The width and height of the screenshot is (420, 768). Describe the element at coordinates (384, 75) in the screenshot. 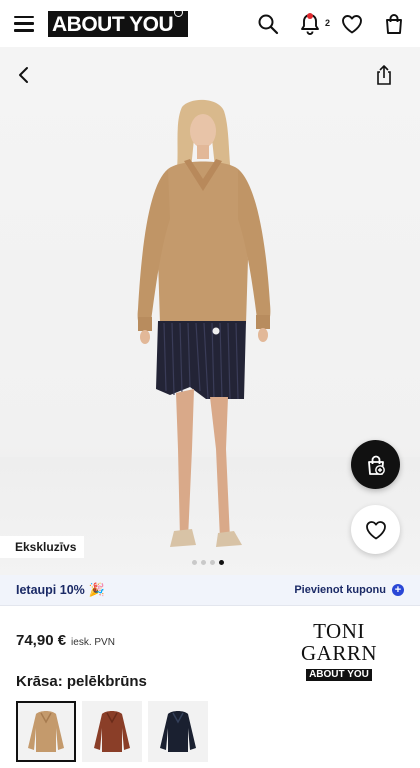

I see `share-icon` at that location.